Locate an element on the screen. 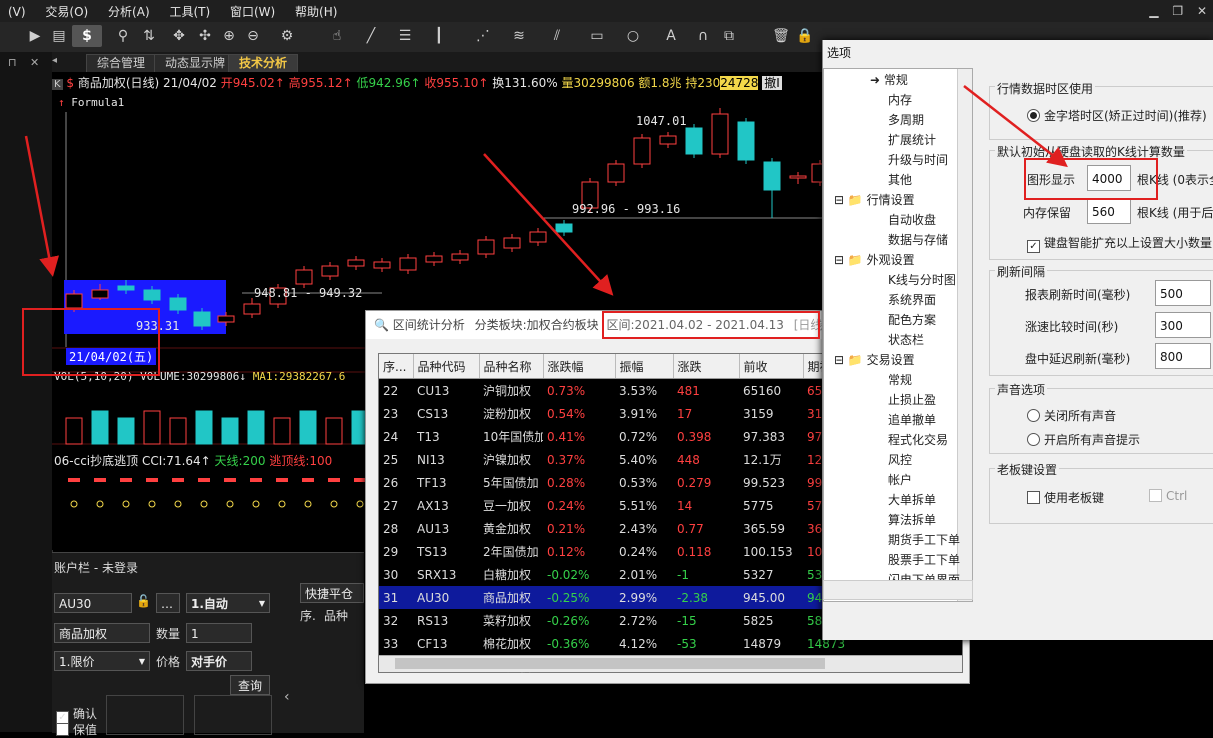 The height and width of the screenshot is (738, 1213). tree-item: ⊟ 📁 外观设置 is located at coordinates (874, 259).